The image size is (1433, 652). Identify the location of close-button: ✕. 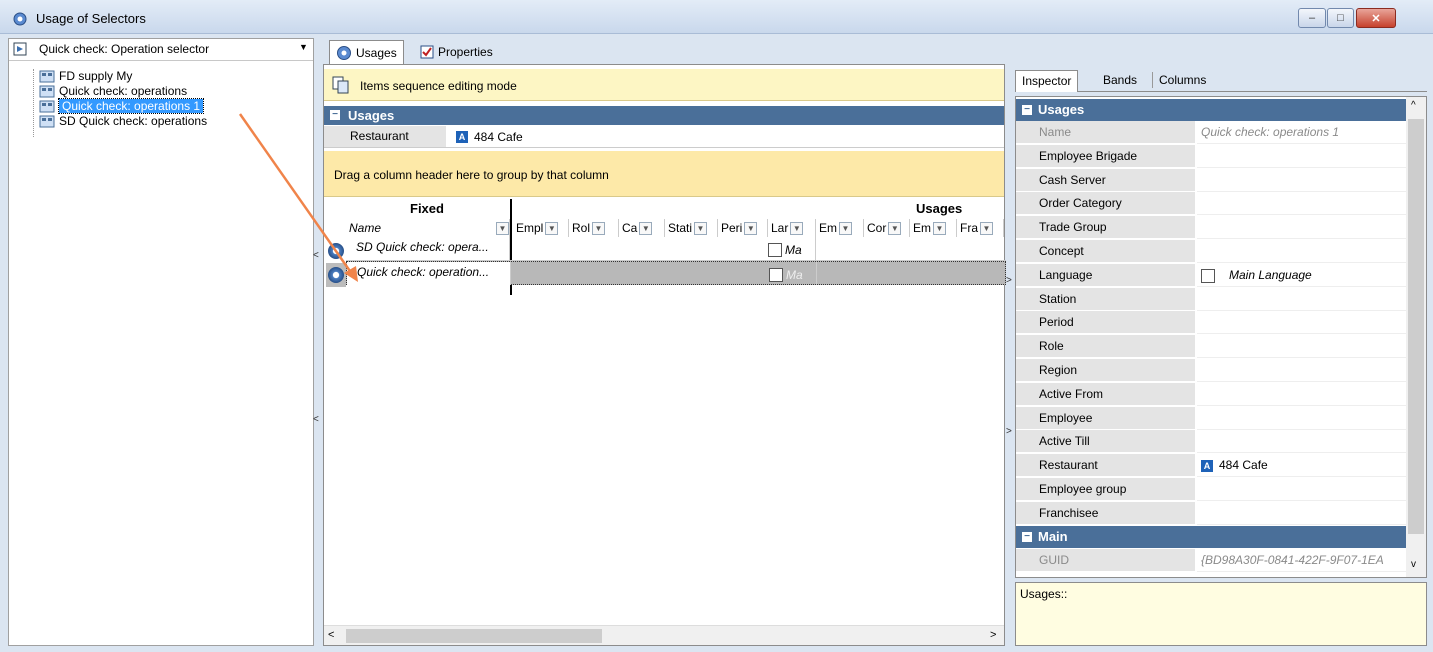
(1376, 18).